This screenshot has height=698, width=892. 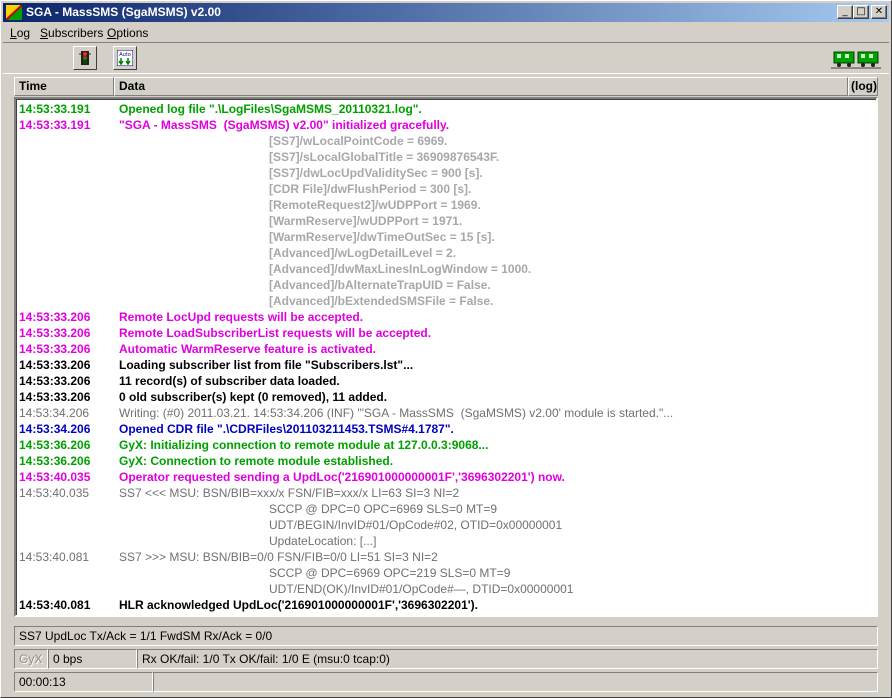 What do you see at coordinates (390, 573) in the screenshot?
I see `log-message: SCCP @ DPC=6969 OPC=219 SLS=0 MT=9` at bounding box center [390, 573].